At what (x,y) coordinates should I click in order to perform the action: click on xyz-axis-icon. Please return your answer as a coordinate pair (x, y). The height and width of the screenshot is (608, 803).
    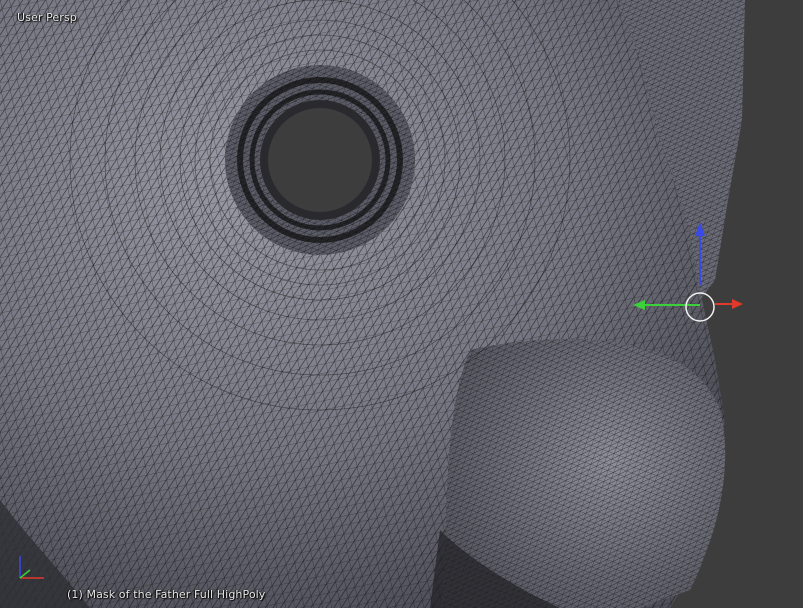
    Looking at the image, I should click on (31, 567).